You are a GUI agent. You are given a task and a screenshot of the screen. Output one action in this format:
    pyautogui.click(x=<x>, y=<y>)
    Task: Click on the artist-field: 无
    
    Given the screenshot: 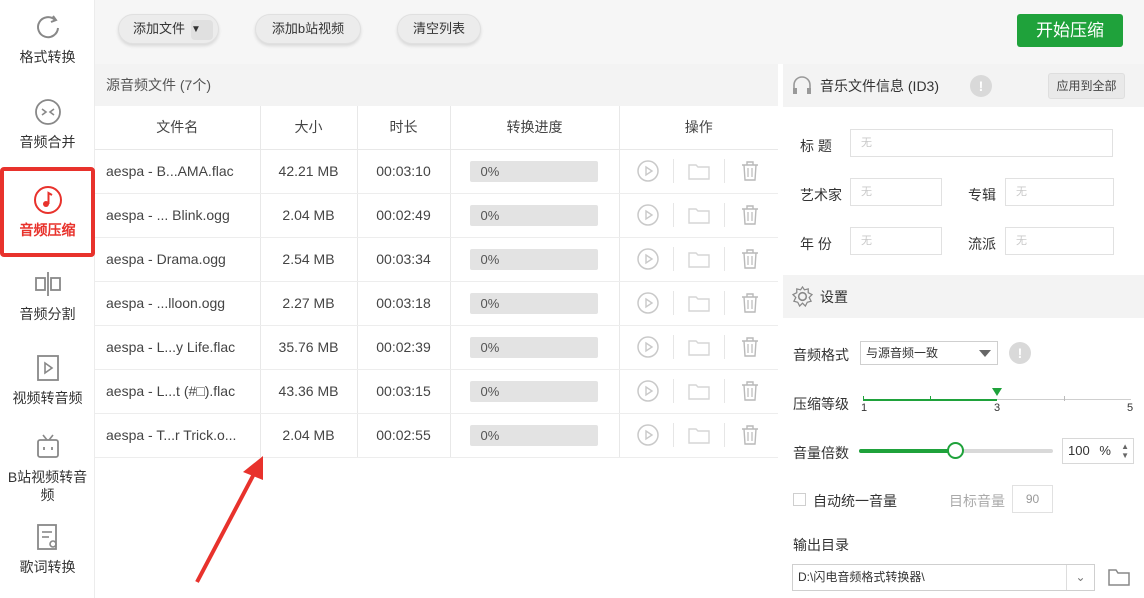 What is the action you would take?
    pyautogui.click(x=896, y=192)
    